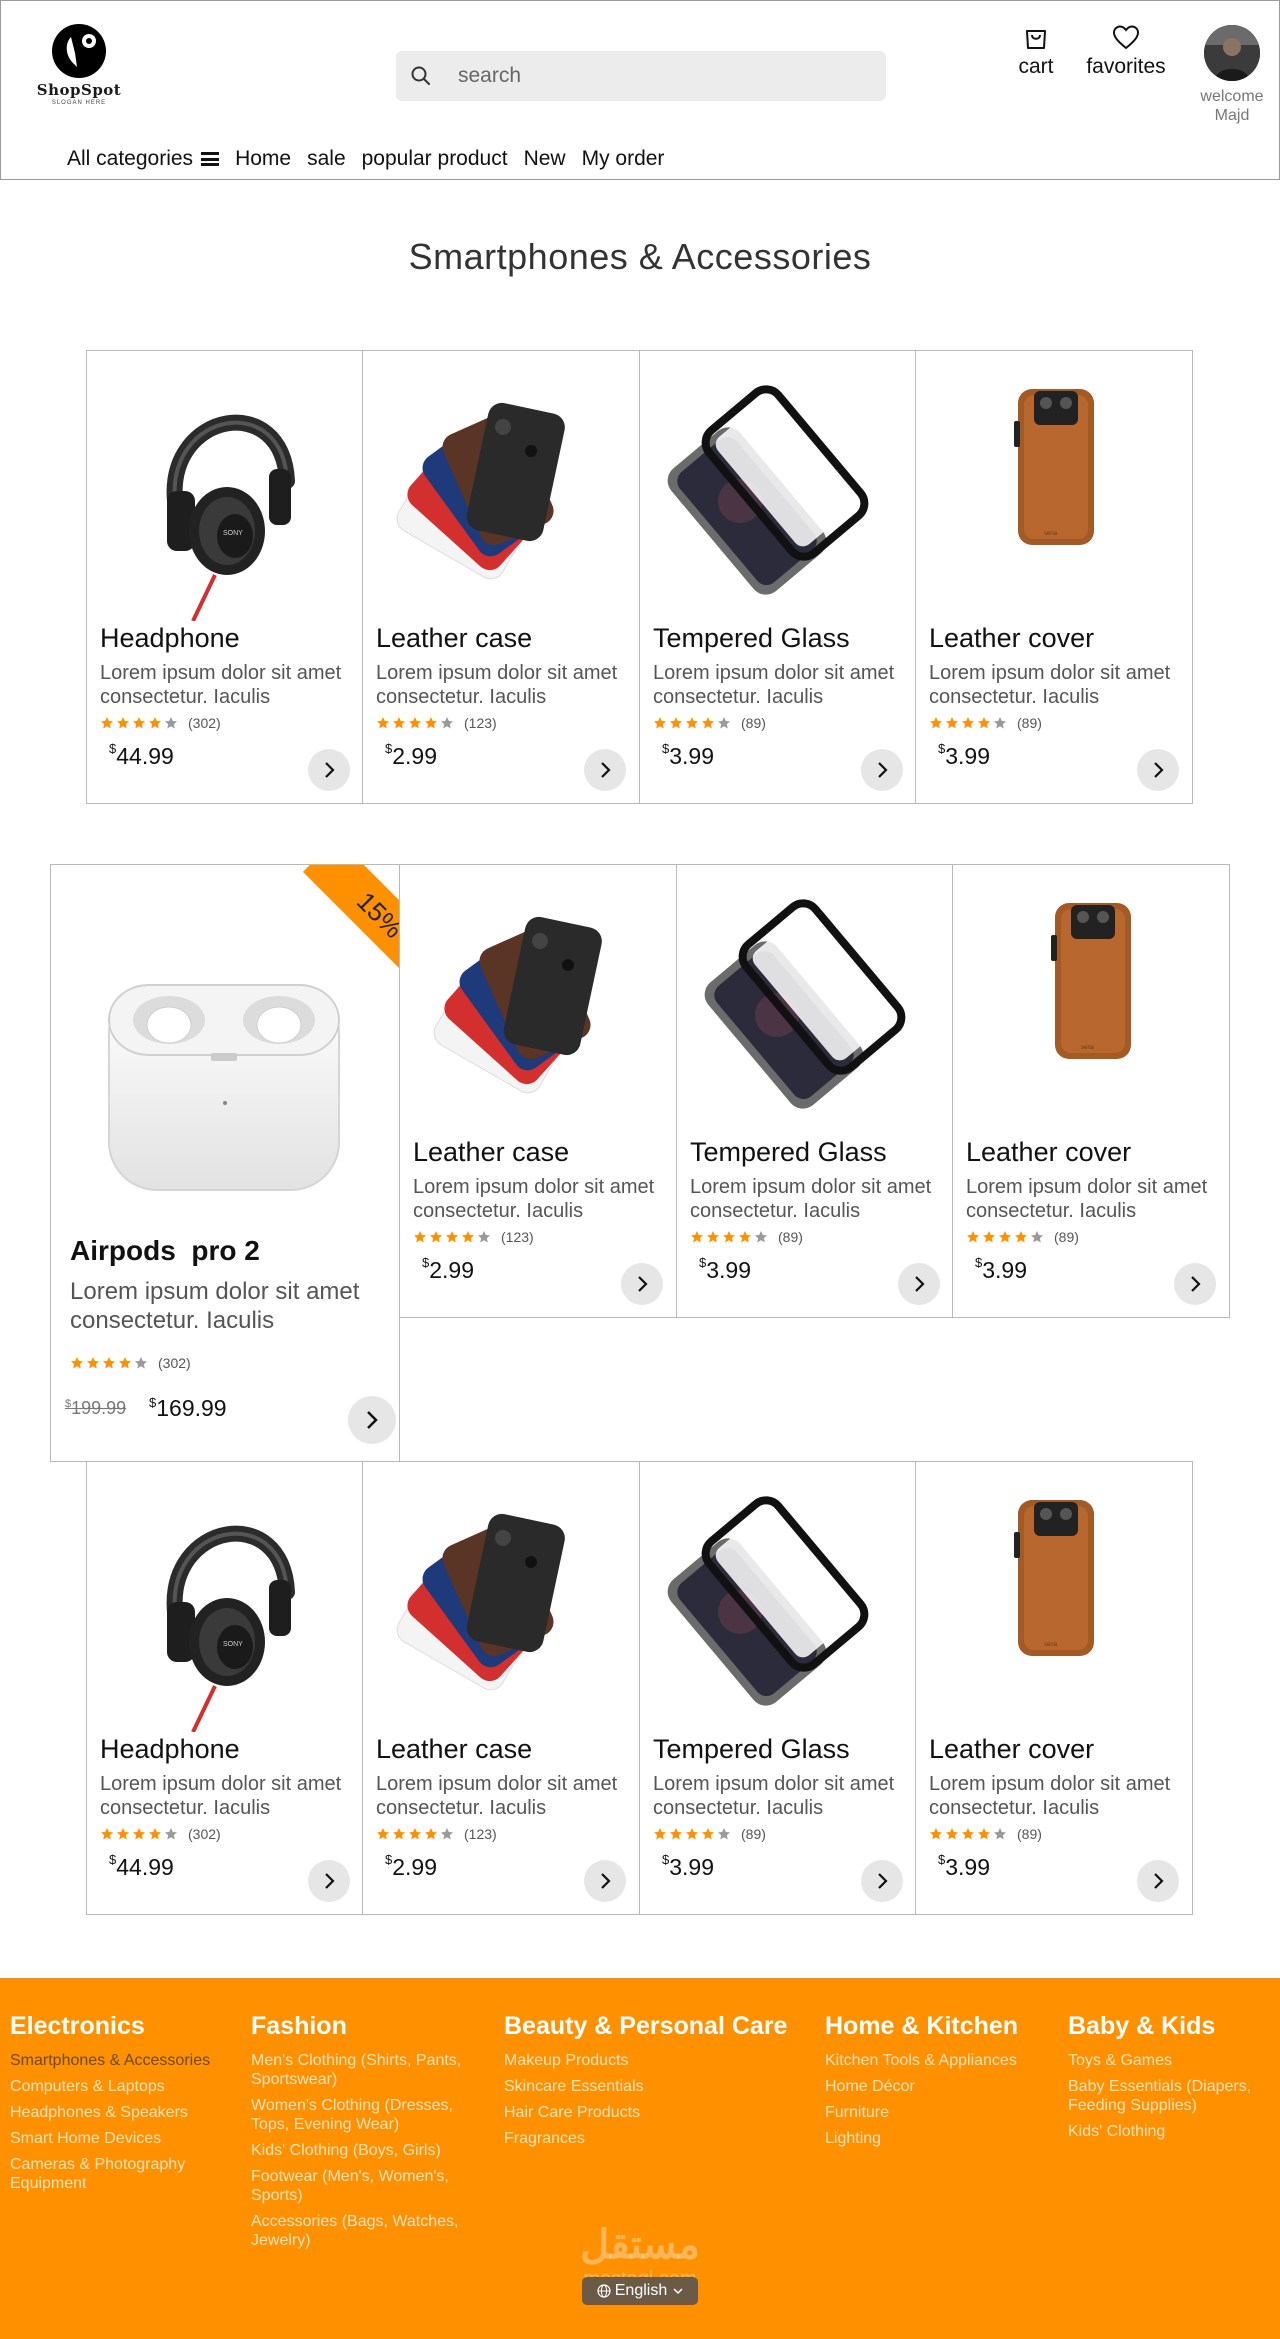 This screenshot has width=1280, height=2339. I want to click on review-count: (89), so click(1029, 1834).